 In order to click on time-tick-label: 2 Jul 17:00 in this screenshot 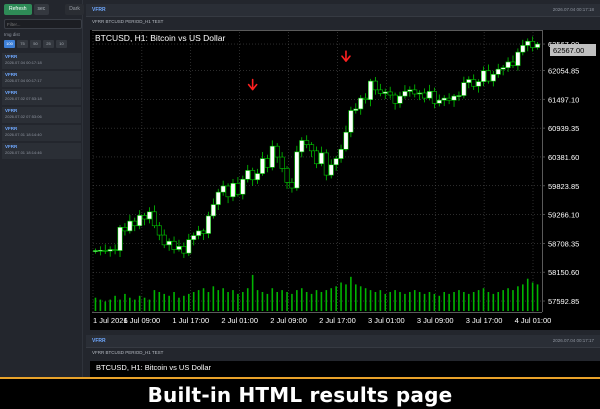, I will do `click(337, 320)`.